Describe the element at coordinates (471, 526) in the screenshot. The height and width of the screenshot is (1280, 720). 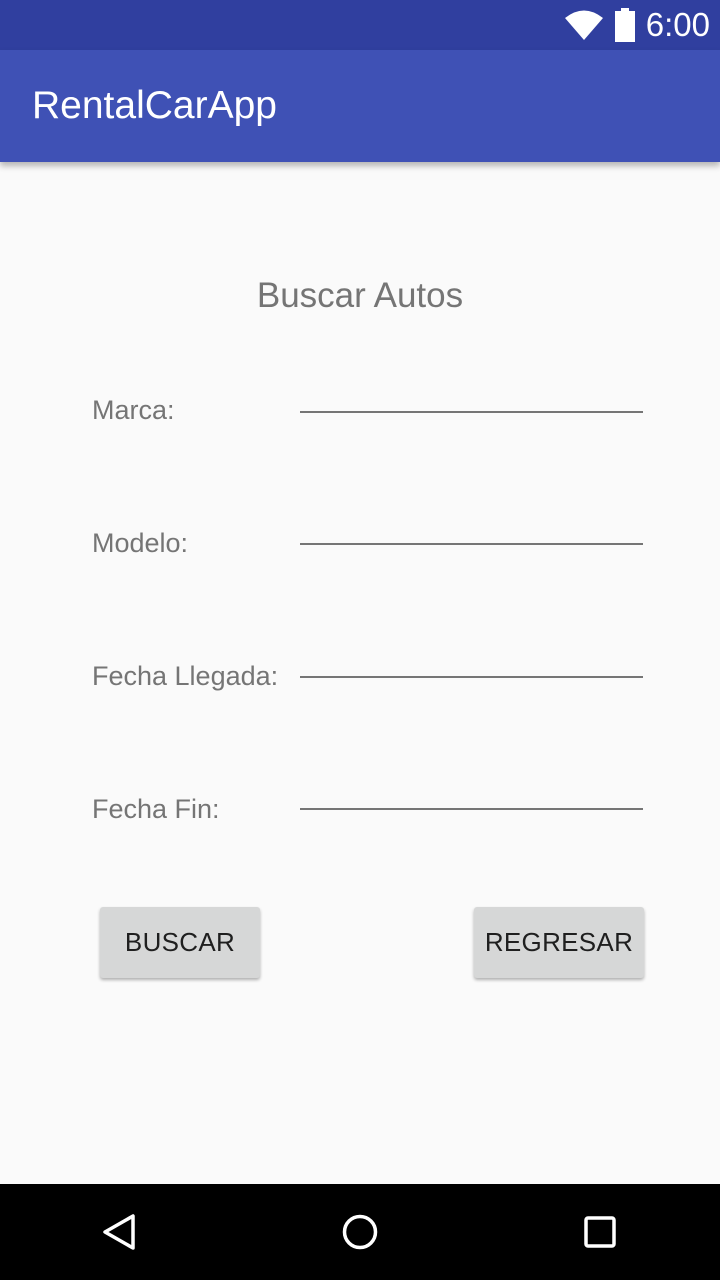
I see `modelo-input` at that location.